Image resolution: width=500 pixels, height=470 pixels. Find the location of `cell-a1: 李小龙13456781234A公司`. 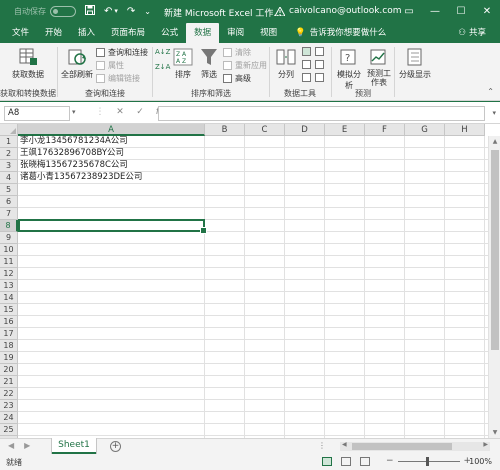

cell-a1: 李小龙13456781234A公司 is located at coordinates (74, 141).